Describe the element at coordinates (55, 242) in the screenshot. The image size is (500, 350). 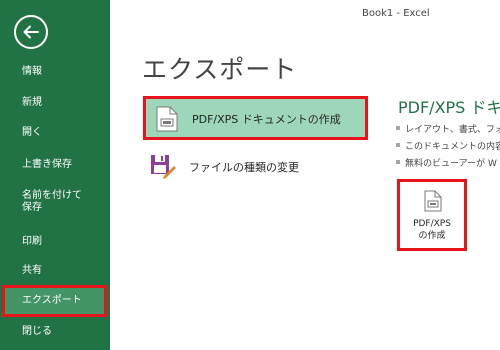
I see `sidebar-item-print: 印刷` at that location.